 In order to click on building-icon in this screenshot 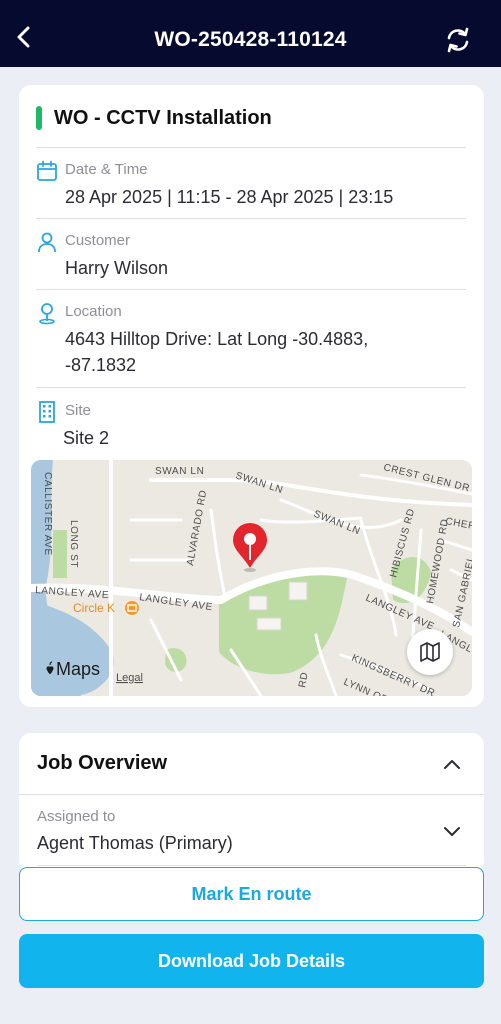, I will do `click(47, 412)`.